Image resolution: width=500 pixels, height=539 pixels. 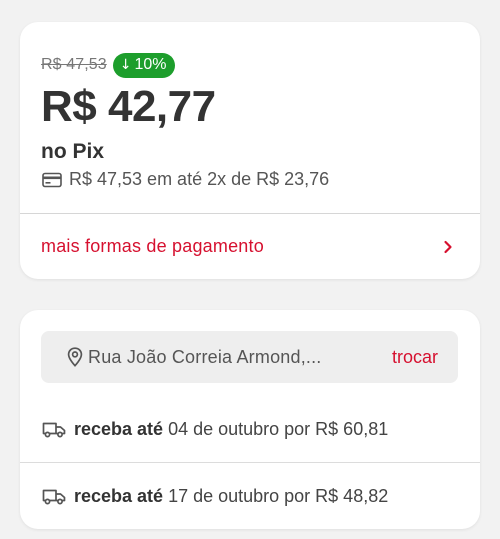 What do you see at coordinates (150, 64) in the screenshot?
I see `discount-value: 10%` at bounding box center [150, 64].